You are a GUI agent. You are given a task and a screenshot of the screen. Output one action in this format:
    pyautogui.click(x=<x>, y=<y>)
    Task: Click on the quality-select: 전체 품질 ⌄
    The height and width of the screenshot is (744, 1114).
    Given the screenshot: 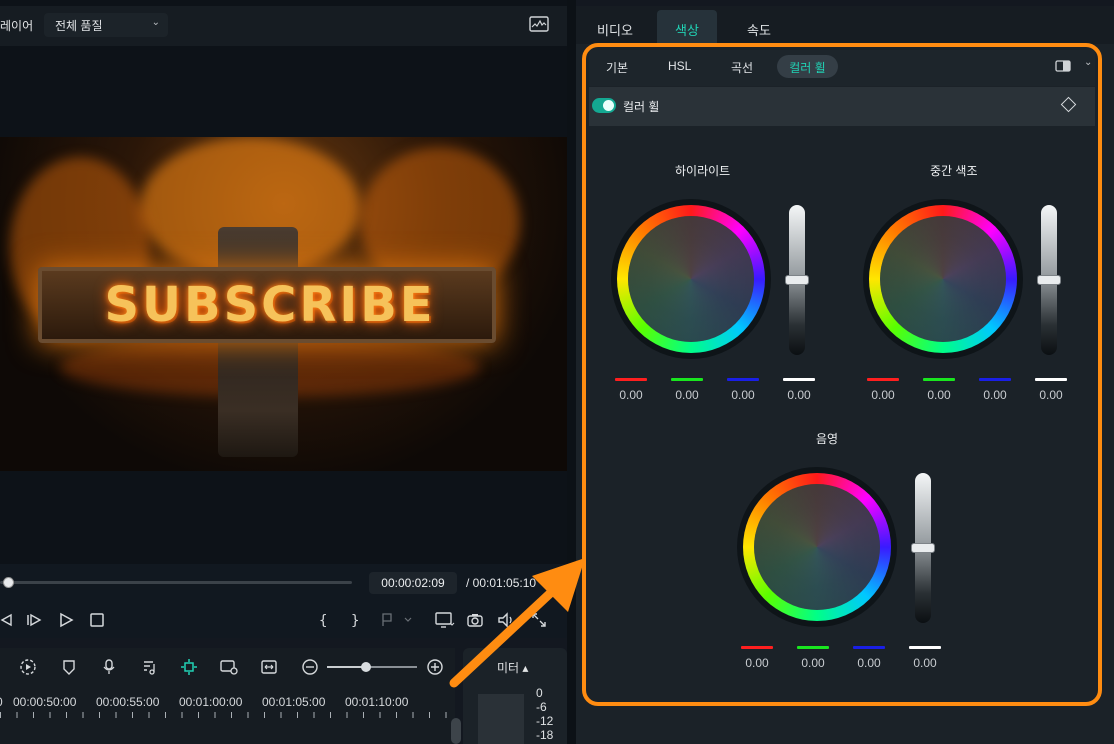 What is the action you would take?
    pyautogui.click(x=106, y=25)
    